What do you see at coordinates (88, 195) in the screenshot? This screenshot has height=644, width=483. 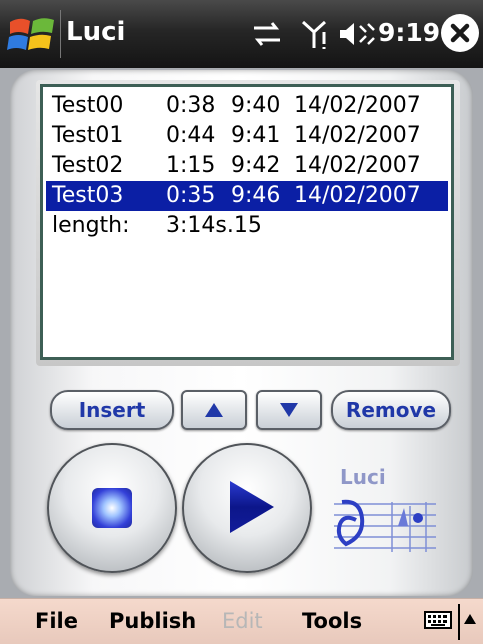 I see `item-name: Test03` at bounding box center [88, 195].